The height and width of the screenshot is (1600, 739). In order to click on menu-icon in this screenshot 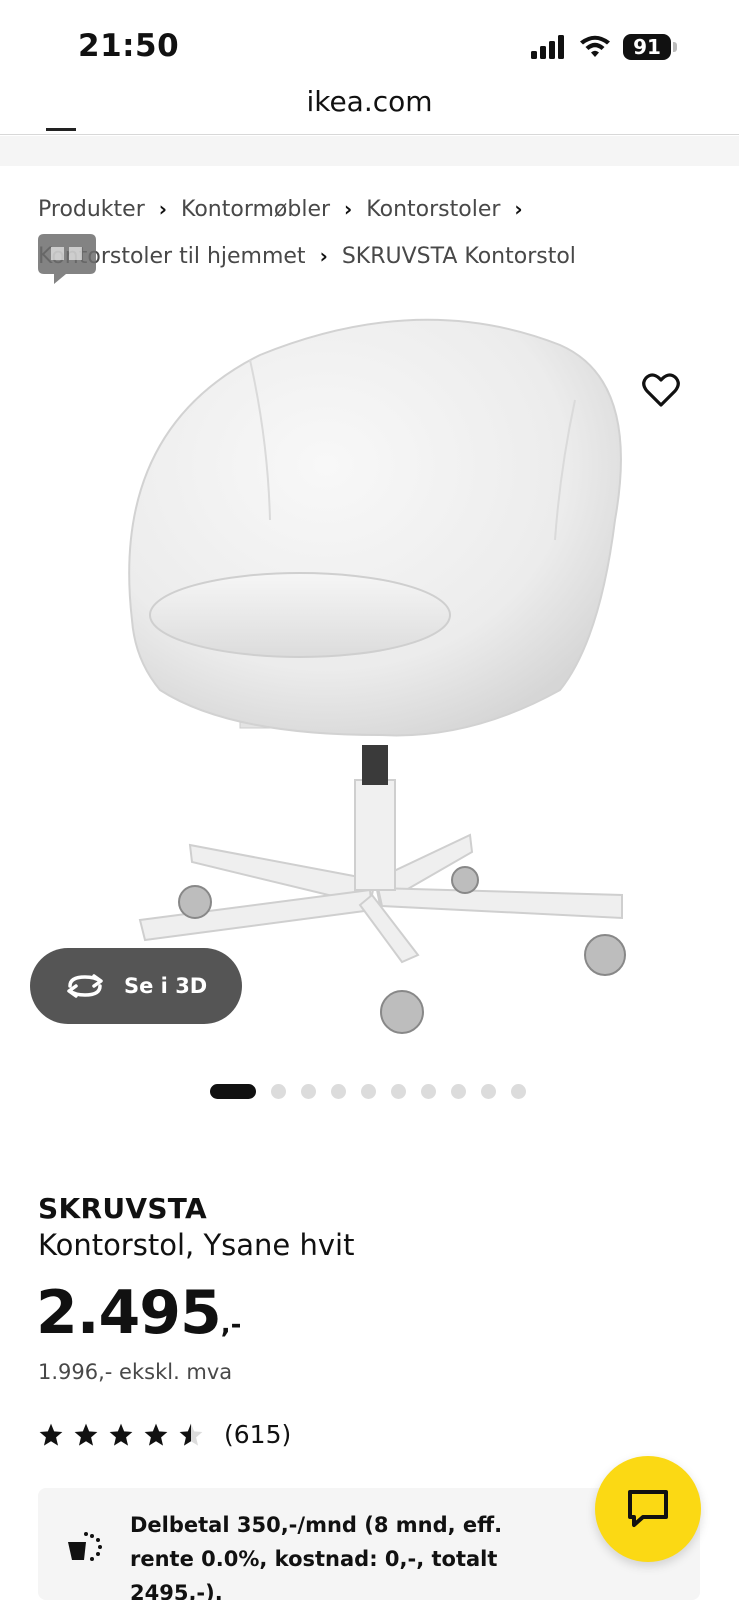, I will do `click(61, 129)`.